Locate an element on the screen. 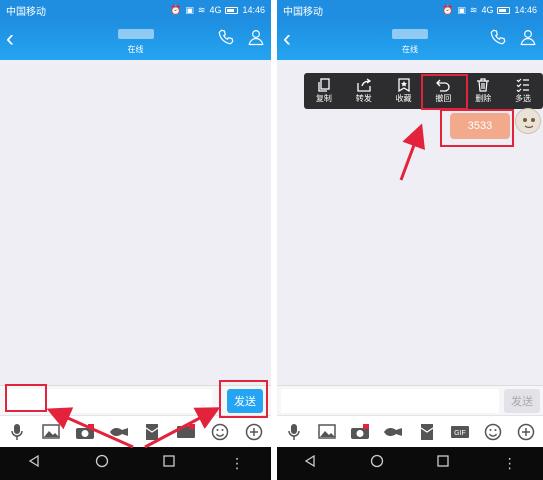 The width and height of the screenshot is (543, 480). arrow-to-input is located at coordinates (90, 428).